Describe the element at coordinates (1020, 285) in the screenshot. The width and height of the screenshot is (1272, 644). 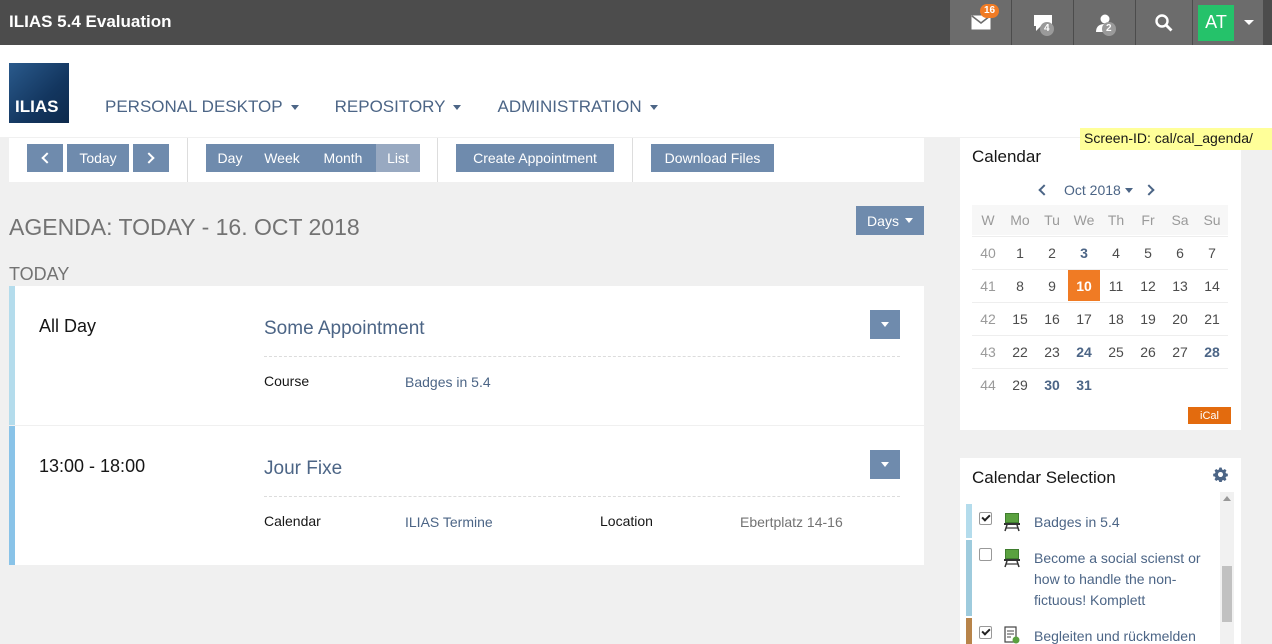
I see `calendar-day: 8` at that location.